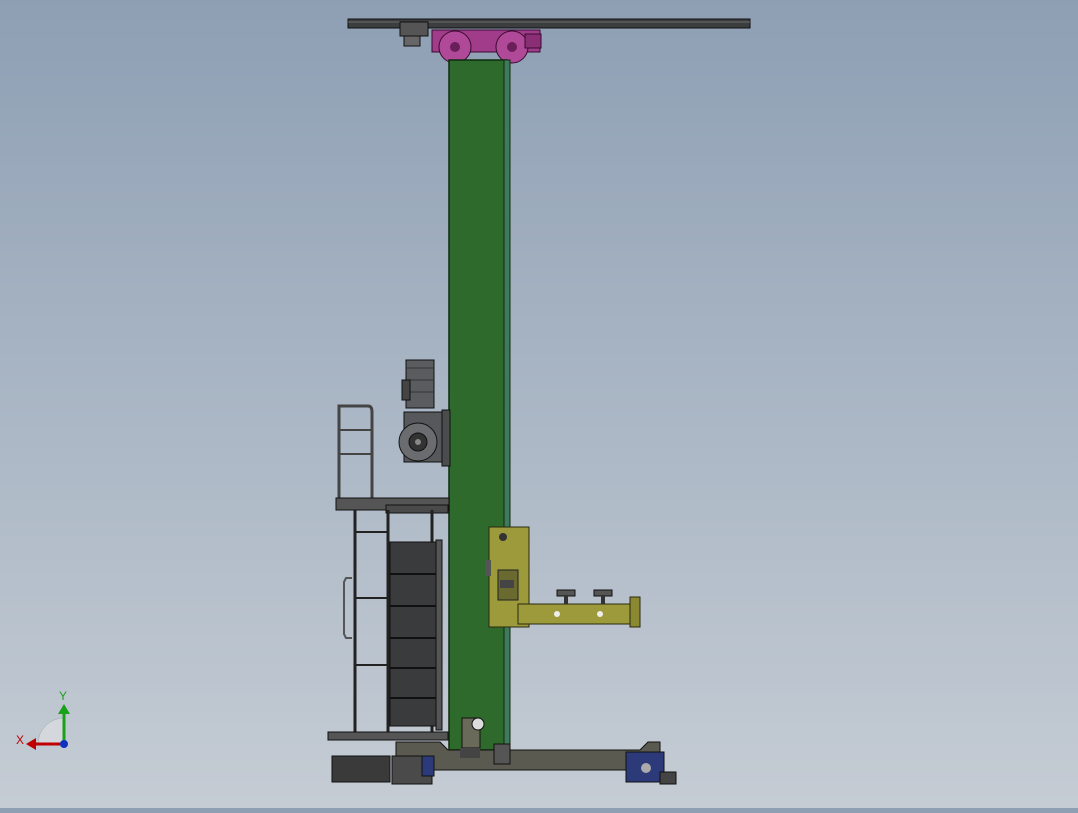 The image size is (1078, 813). What do you see at coordinates (63, 696) in the screenshot?
I see `y-axis-label: Y` at bounding box center [63, 696].